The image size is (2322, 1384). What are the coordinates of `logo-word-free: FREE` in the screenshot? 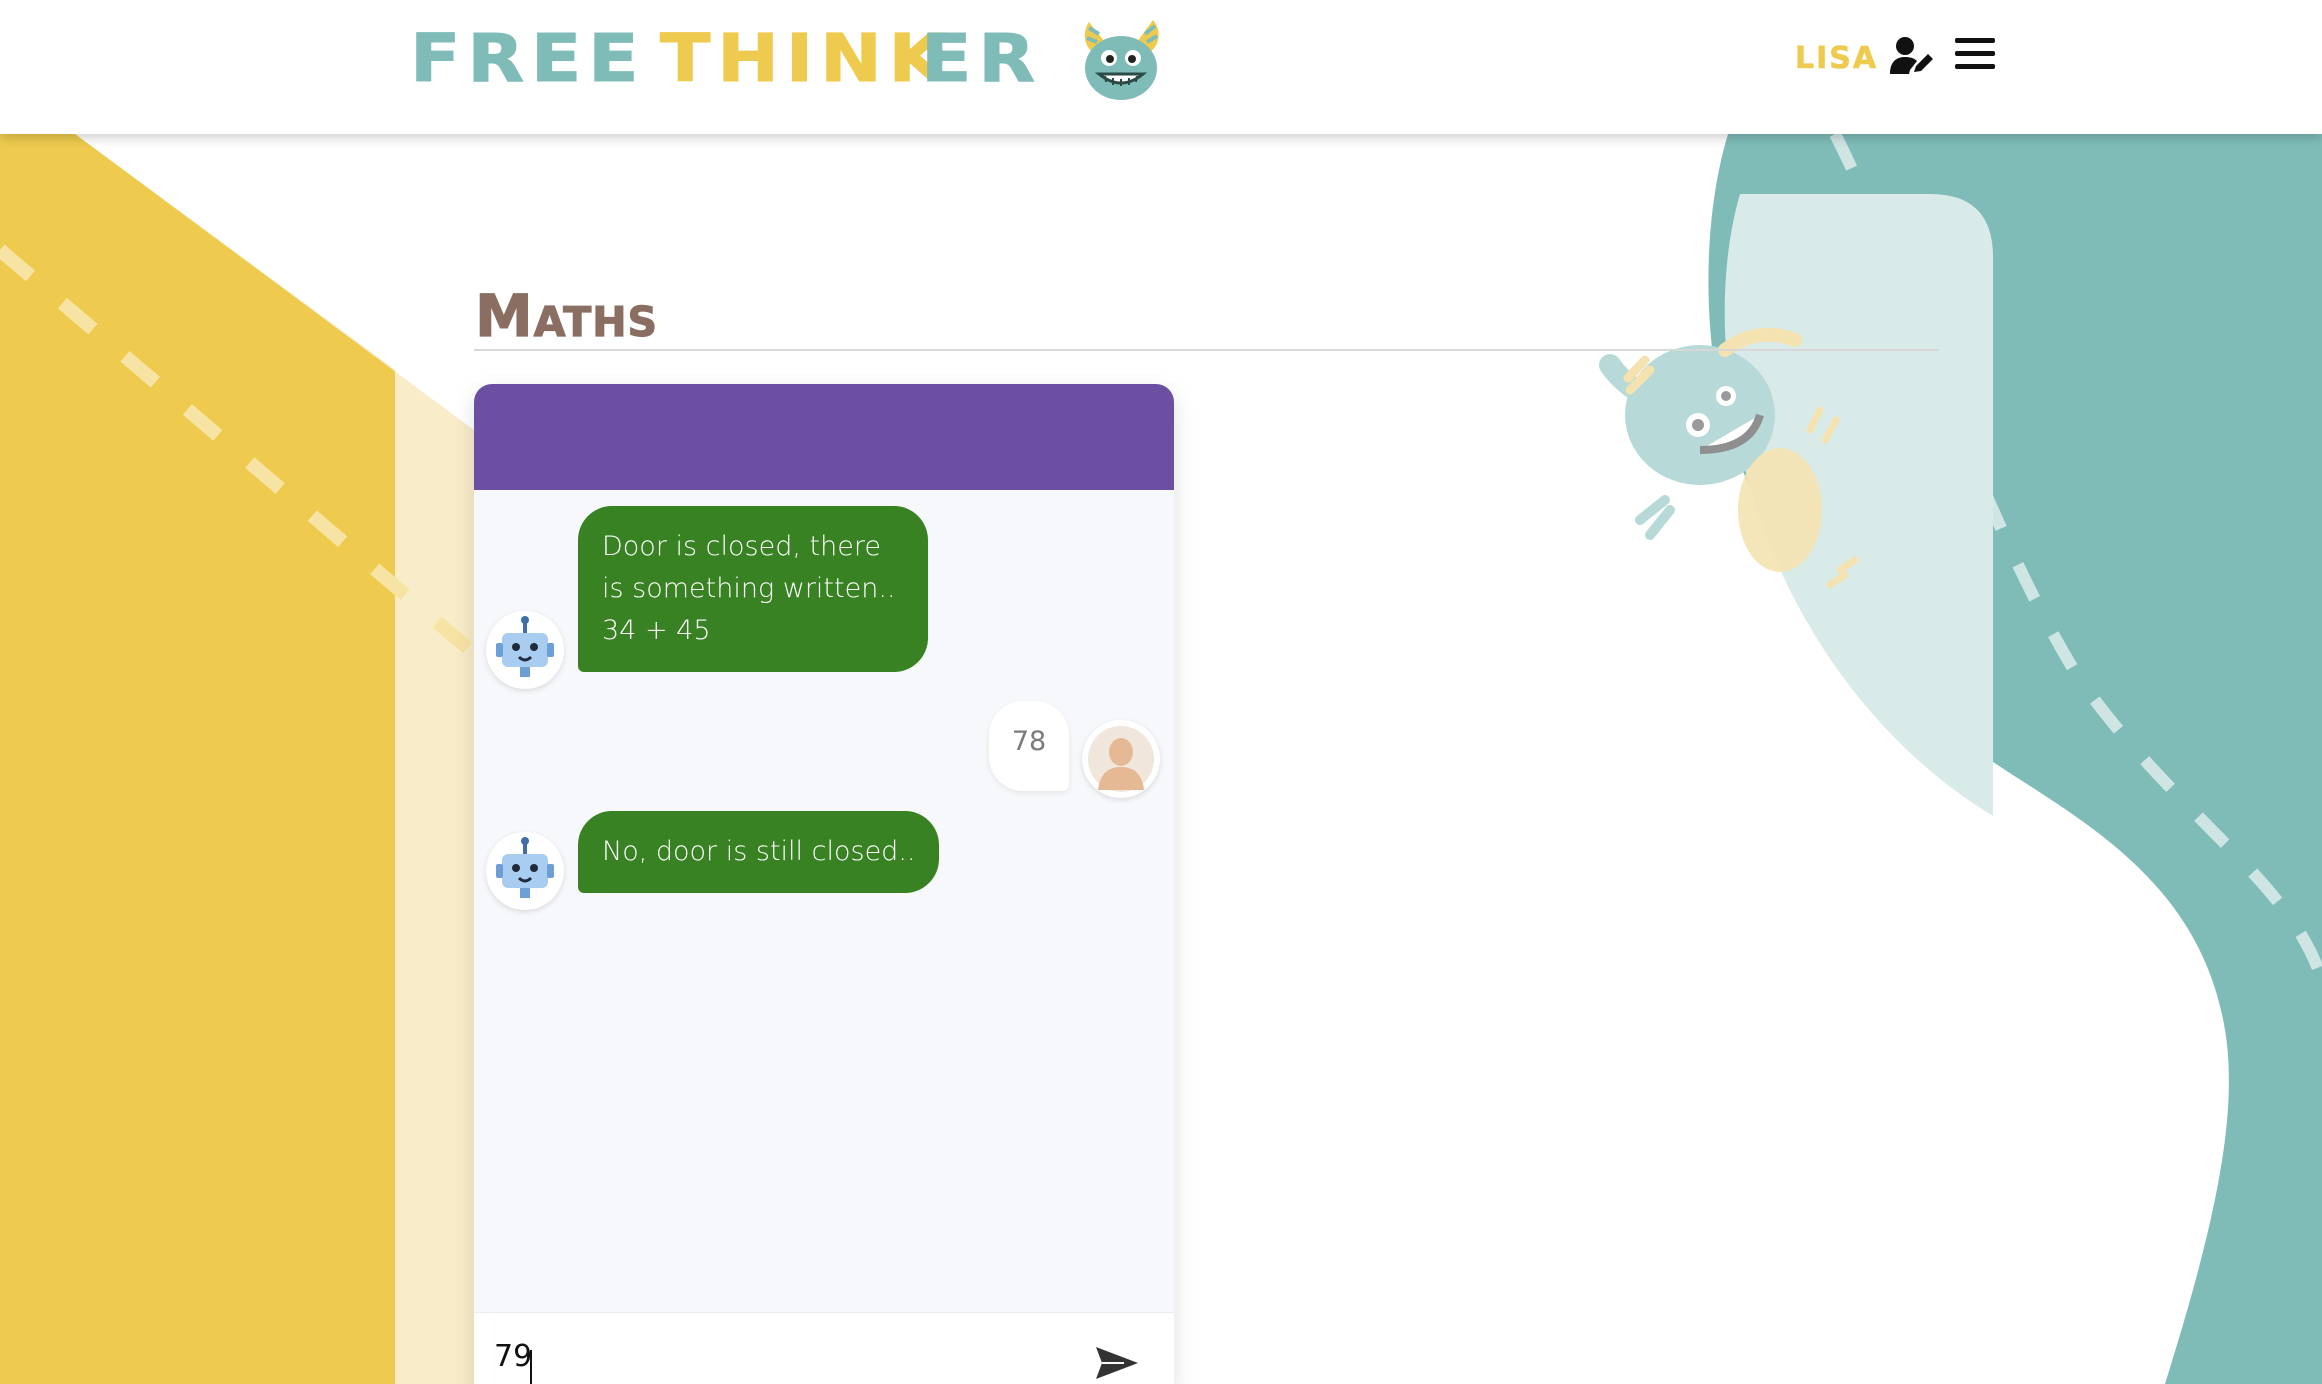 It's located at (527, 58).